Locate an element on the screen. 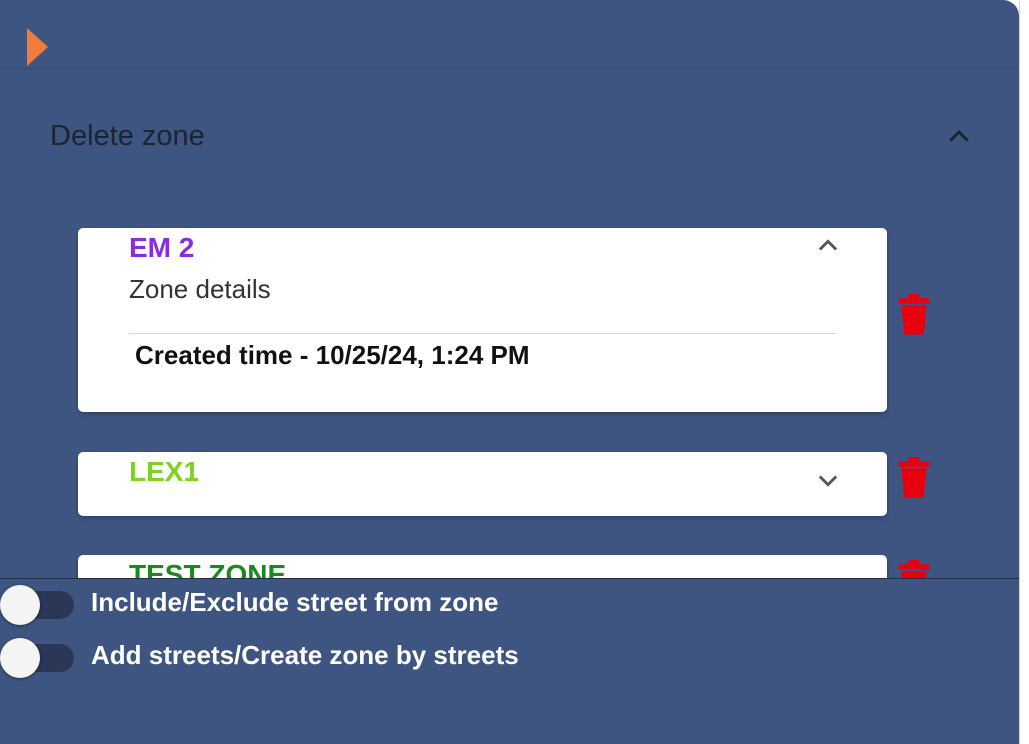  zone-card-lex1: LEX1 is located at coordinates (482, 484).